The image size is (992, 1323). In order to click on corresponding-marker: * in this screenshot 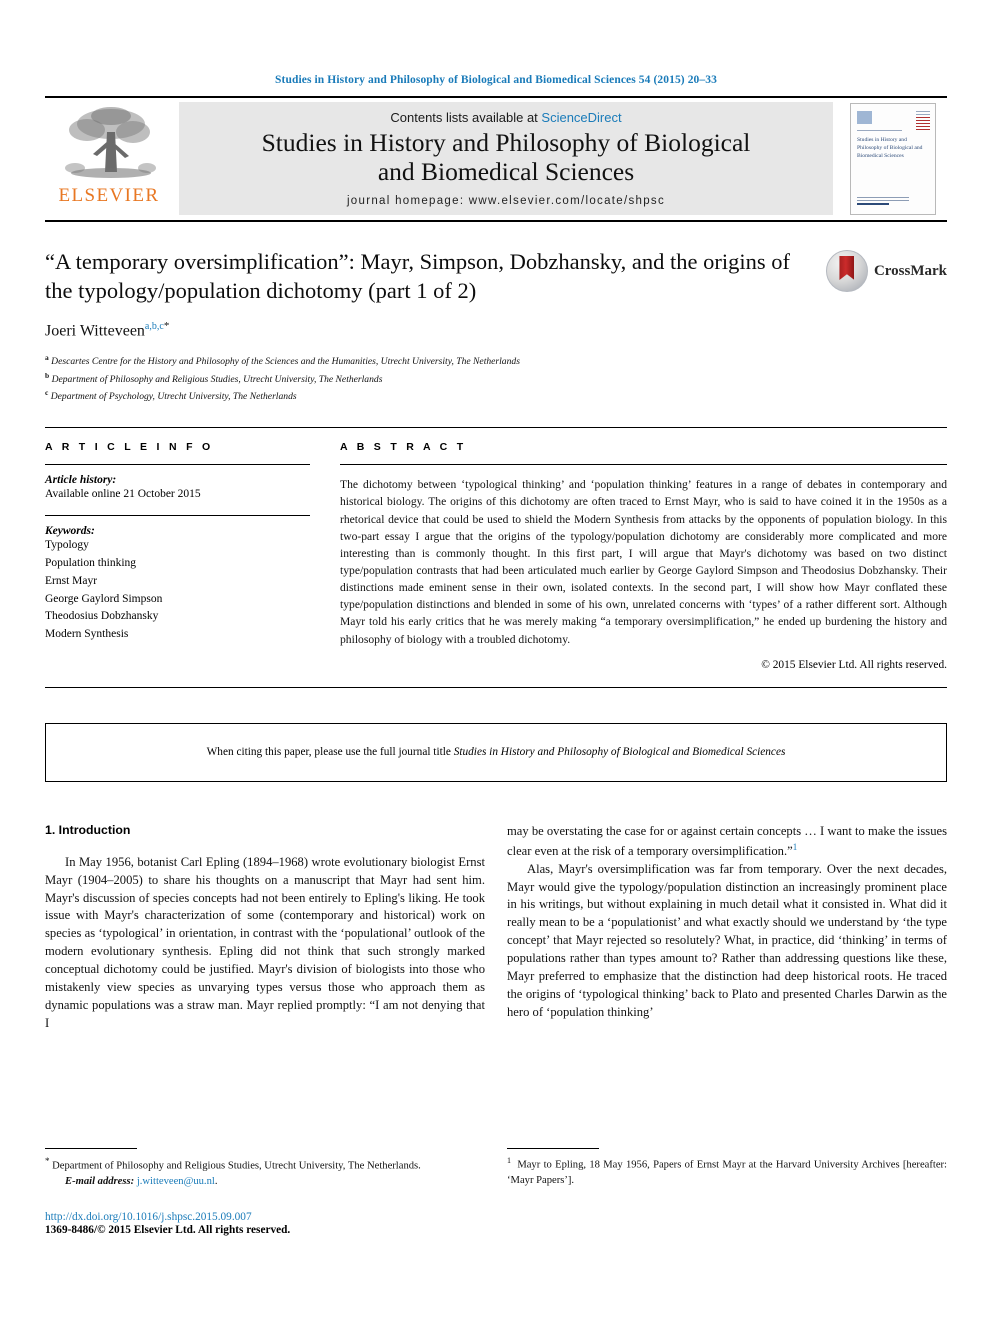, I will do `click(47, 1161)`.